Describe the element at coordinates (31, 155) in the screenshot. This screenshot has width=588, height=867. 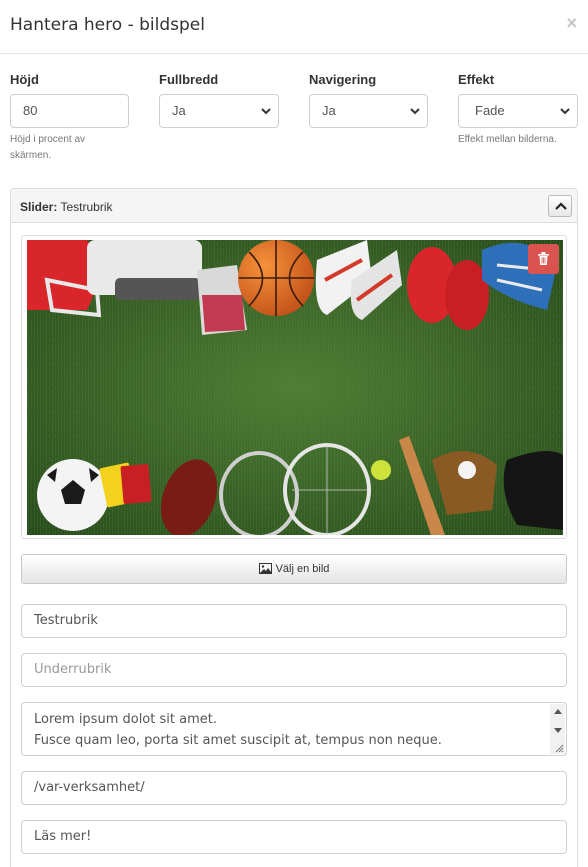
I see `height-help-line2: skärmen.` at that location.